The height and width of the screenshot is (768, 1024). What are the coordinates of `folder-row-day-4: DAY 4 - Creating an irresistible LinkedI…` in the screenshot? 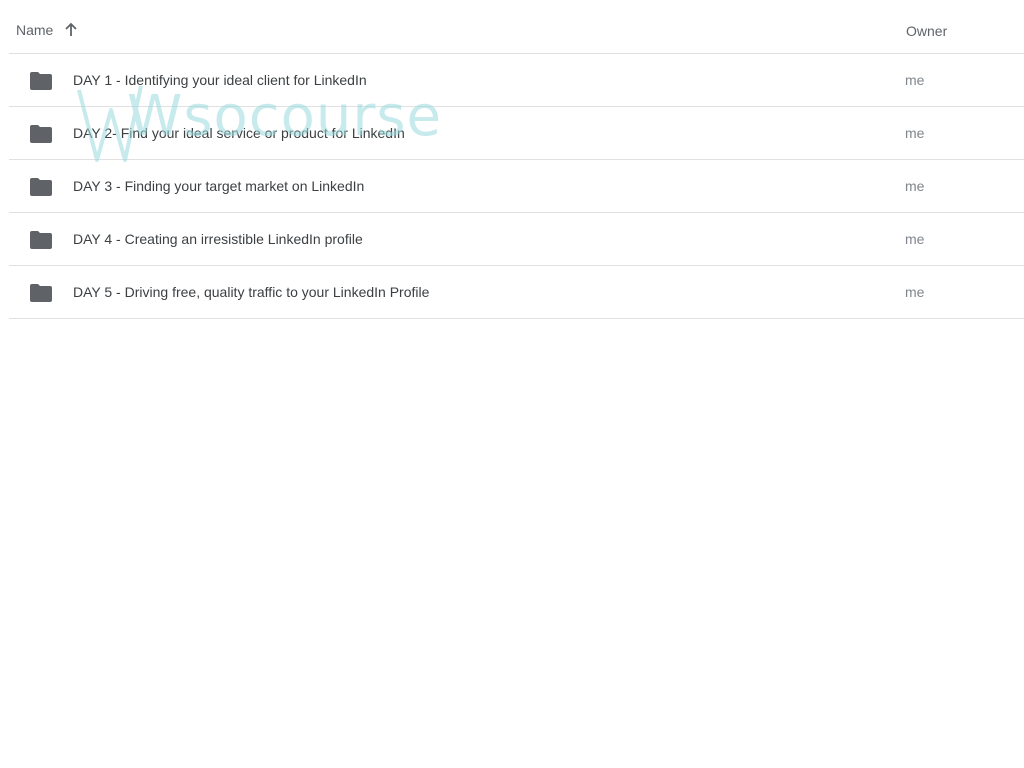 It's located at (516, 239).